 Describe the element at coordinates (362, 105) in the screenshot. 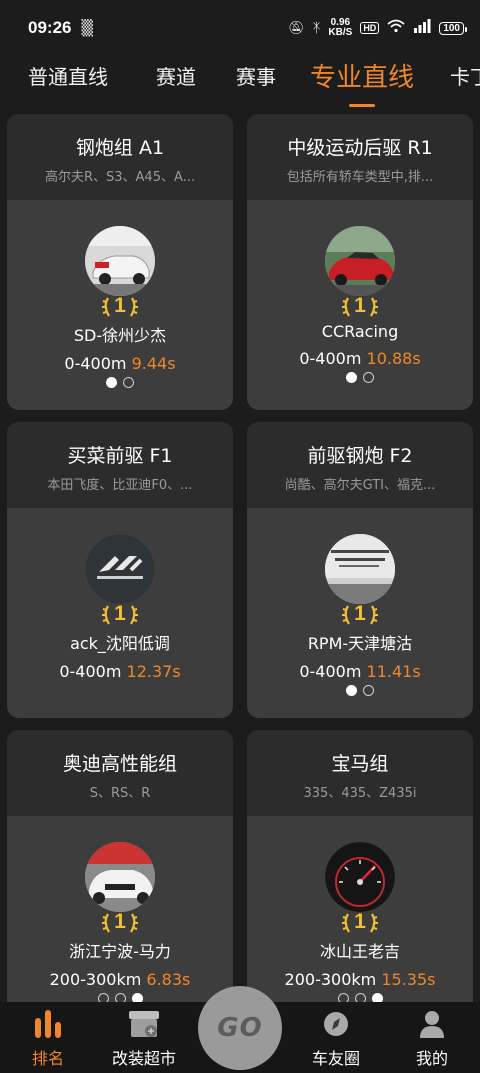

I see `active-tab-indicator` at that location.